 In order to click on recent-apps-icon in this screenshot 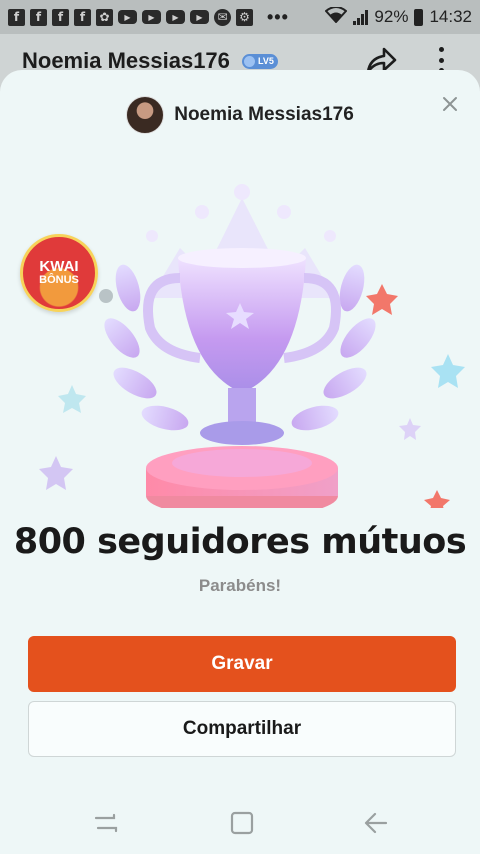, I will do `click(106, 823)`.